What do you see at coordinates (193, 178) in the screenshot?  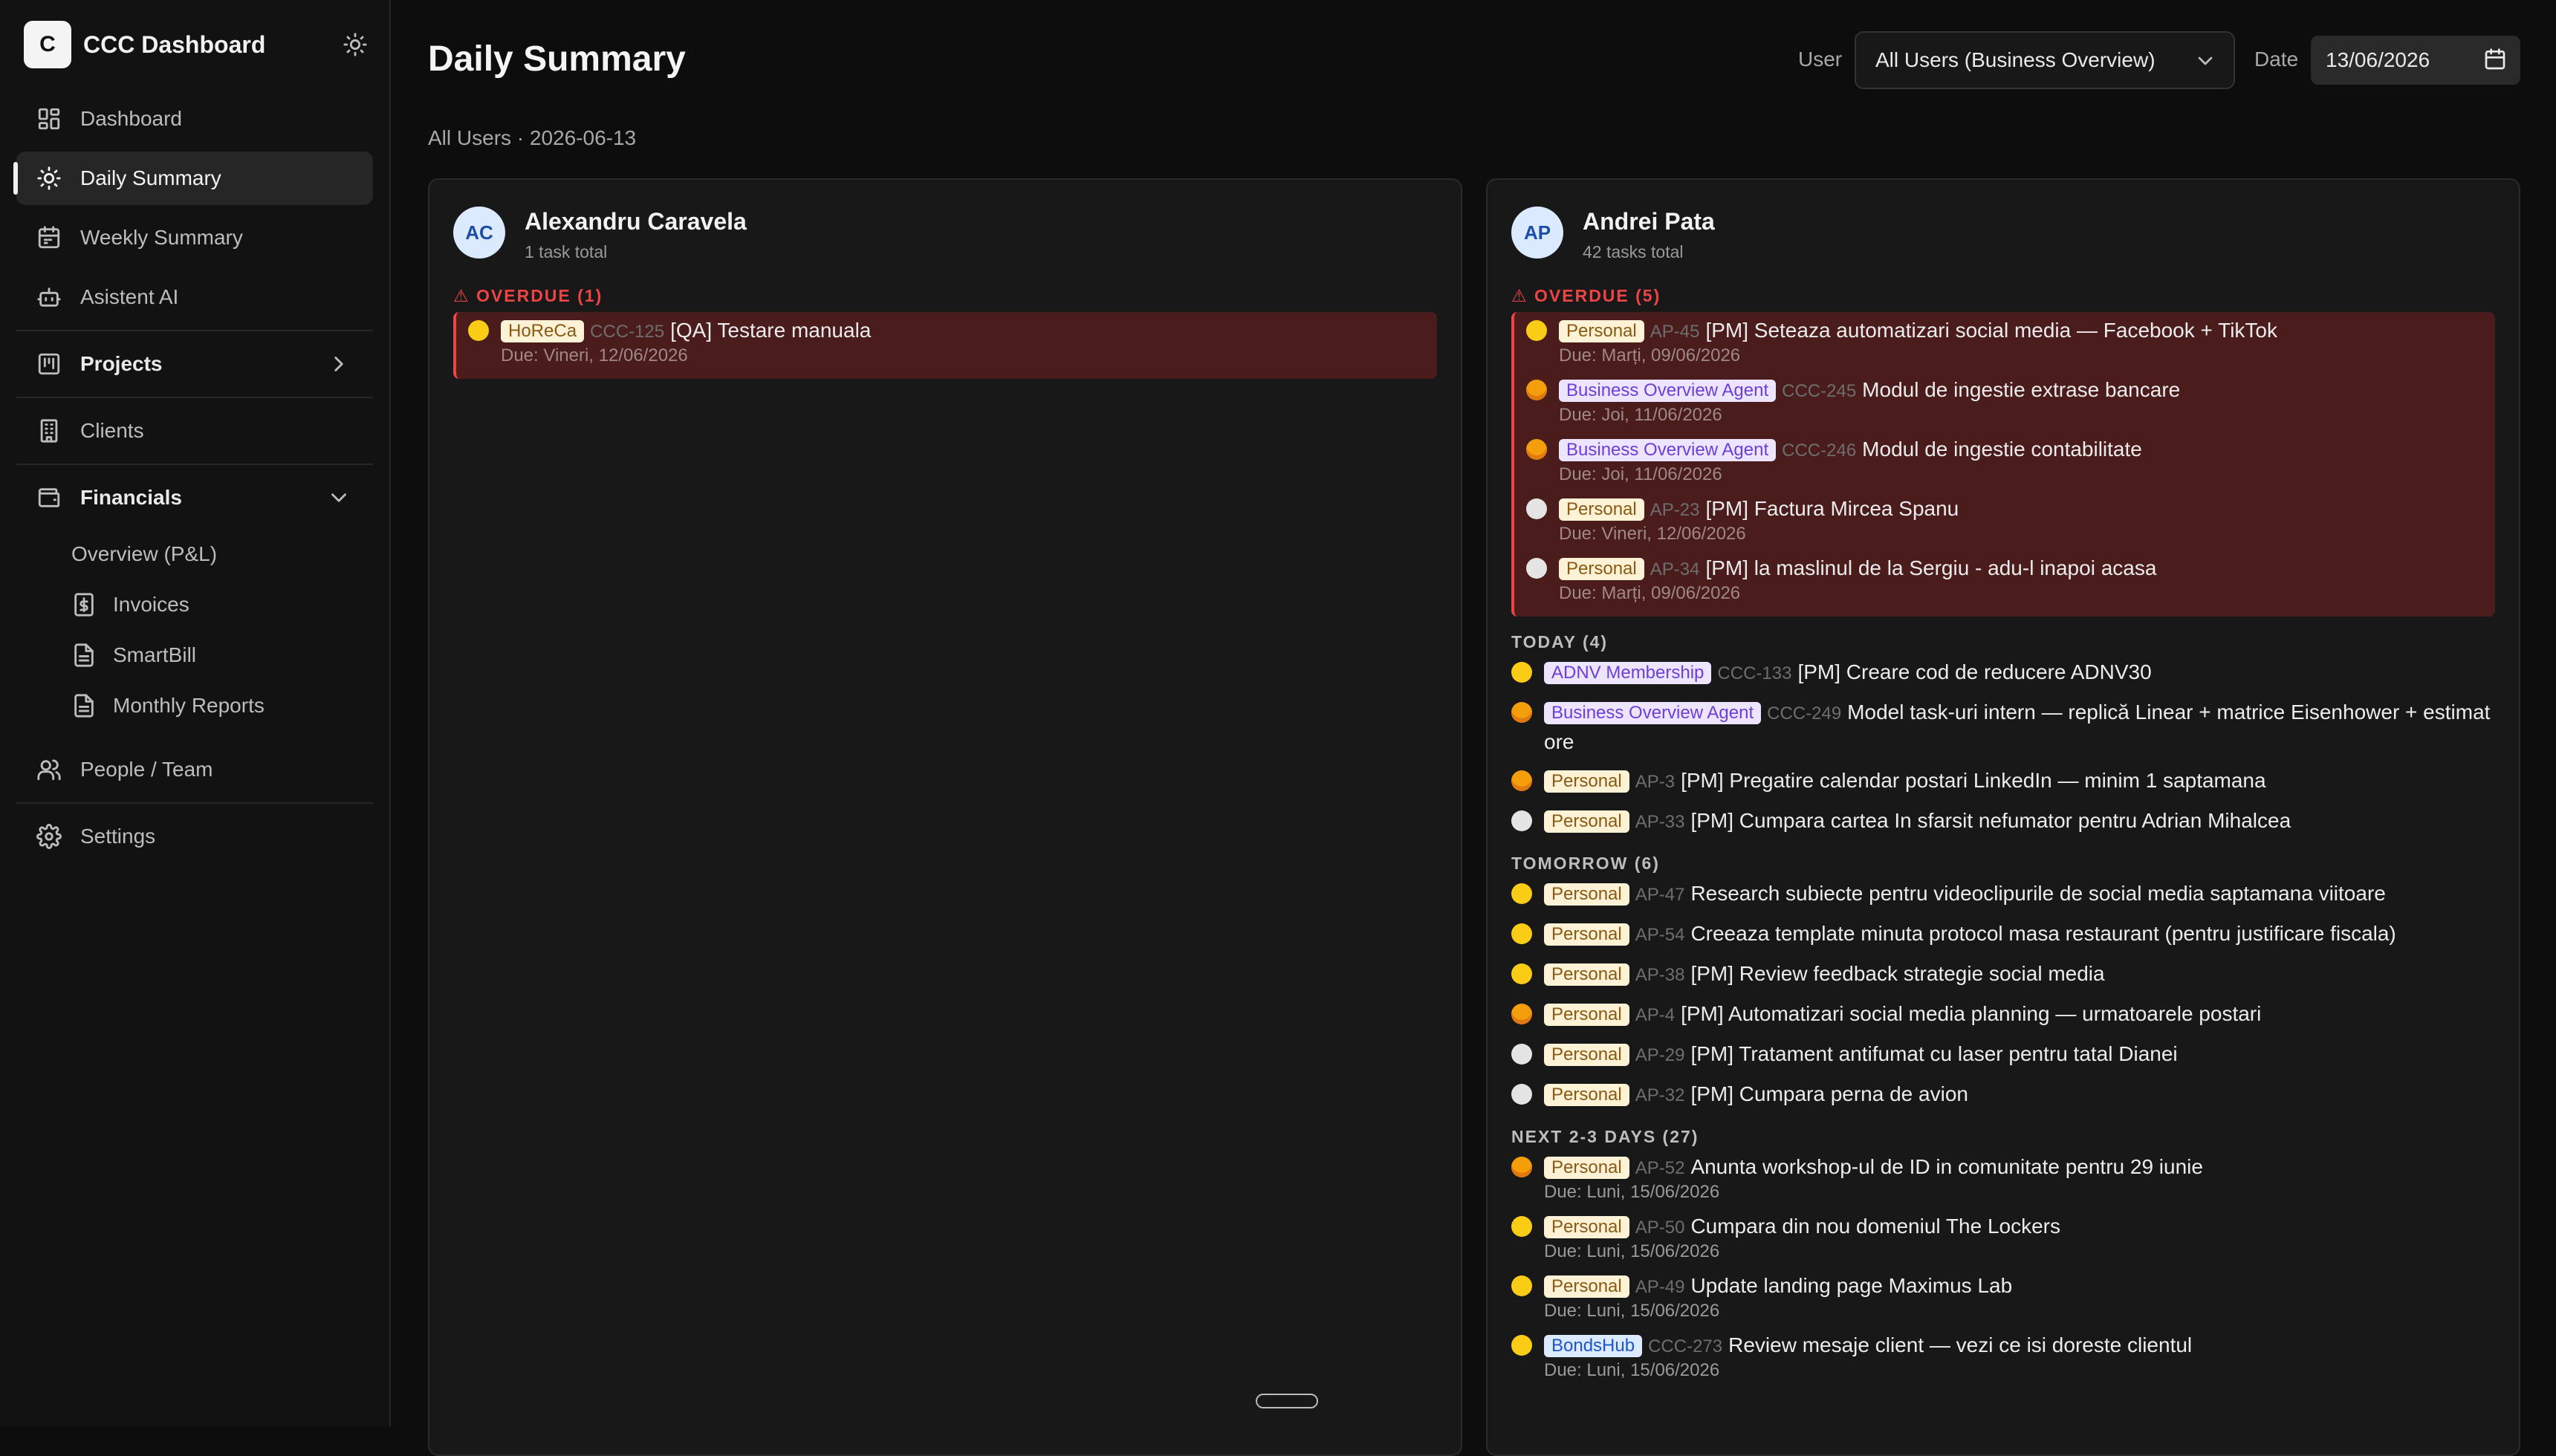 I see `sidebar-item-daily-summary: Daily Summary` at bounding box center [193, 178].